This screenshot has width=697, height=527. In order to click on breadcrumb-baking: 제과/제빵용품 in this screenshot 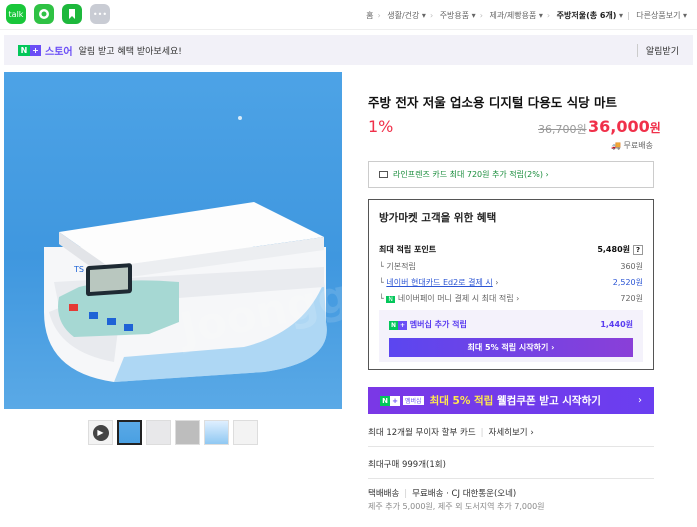, I will do `click(512, 15)`.